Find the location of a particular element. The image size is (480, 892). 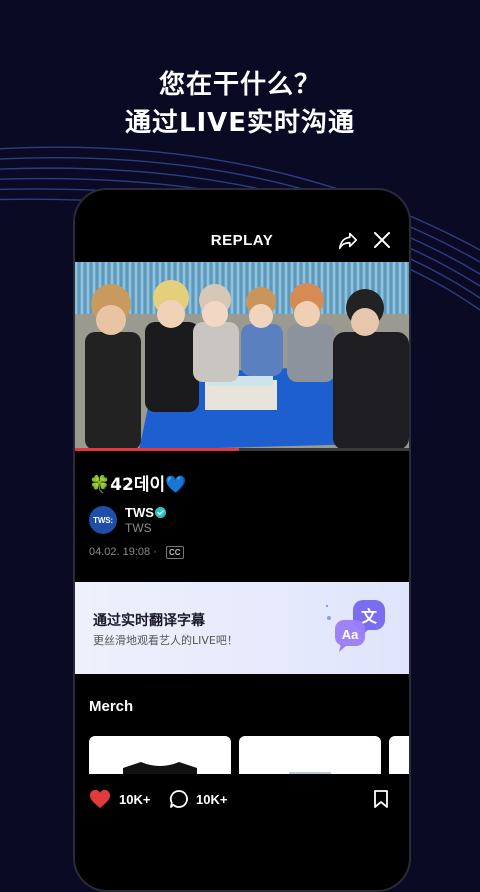

merch-title: Merch is located at coordinates (111, 706).